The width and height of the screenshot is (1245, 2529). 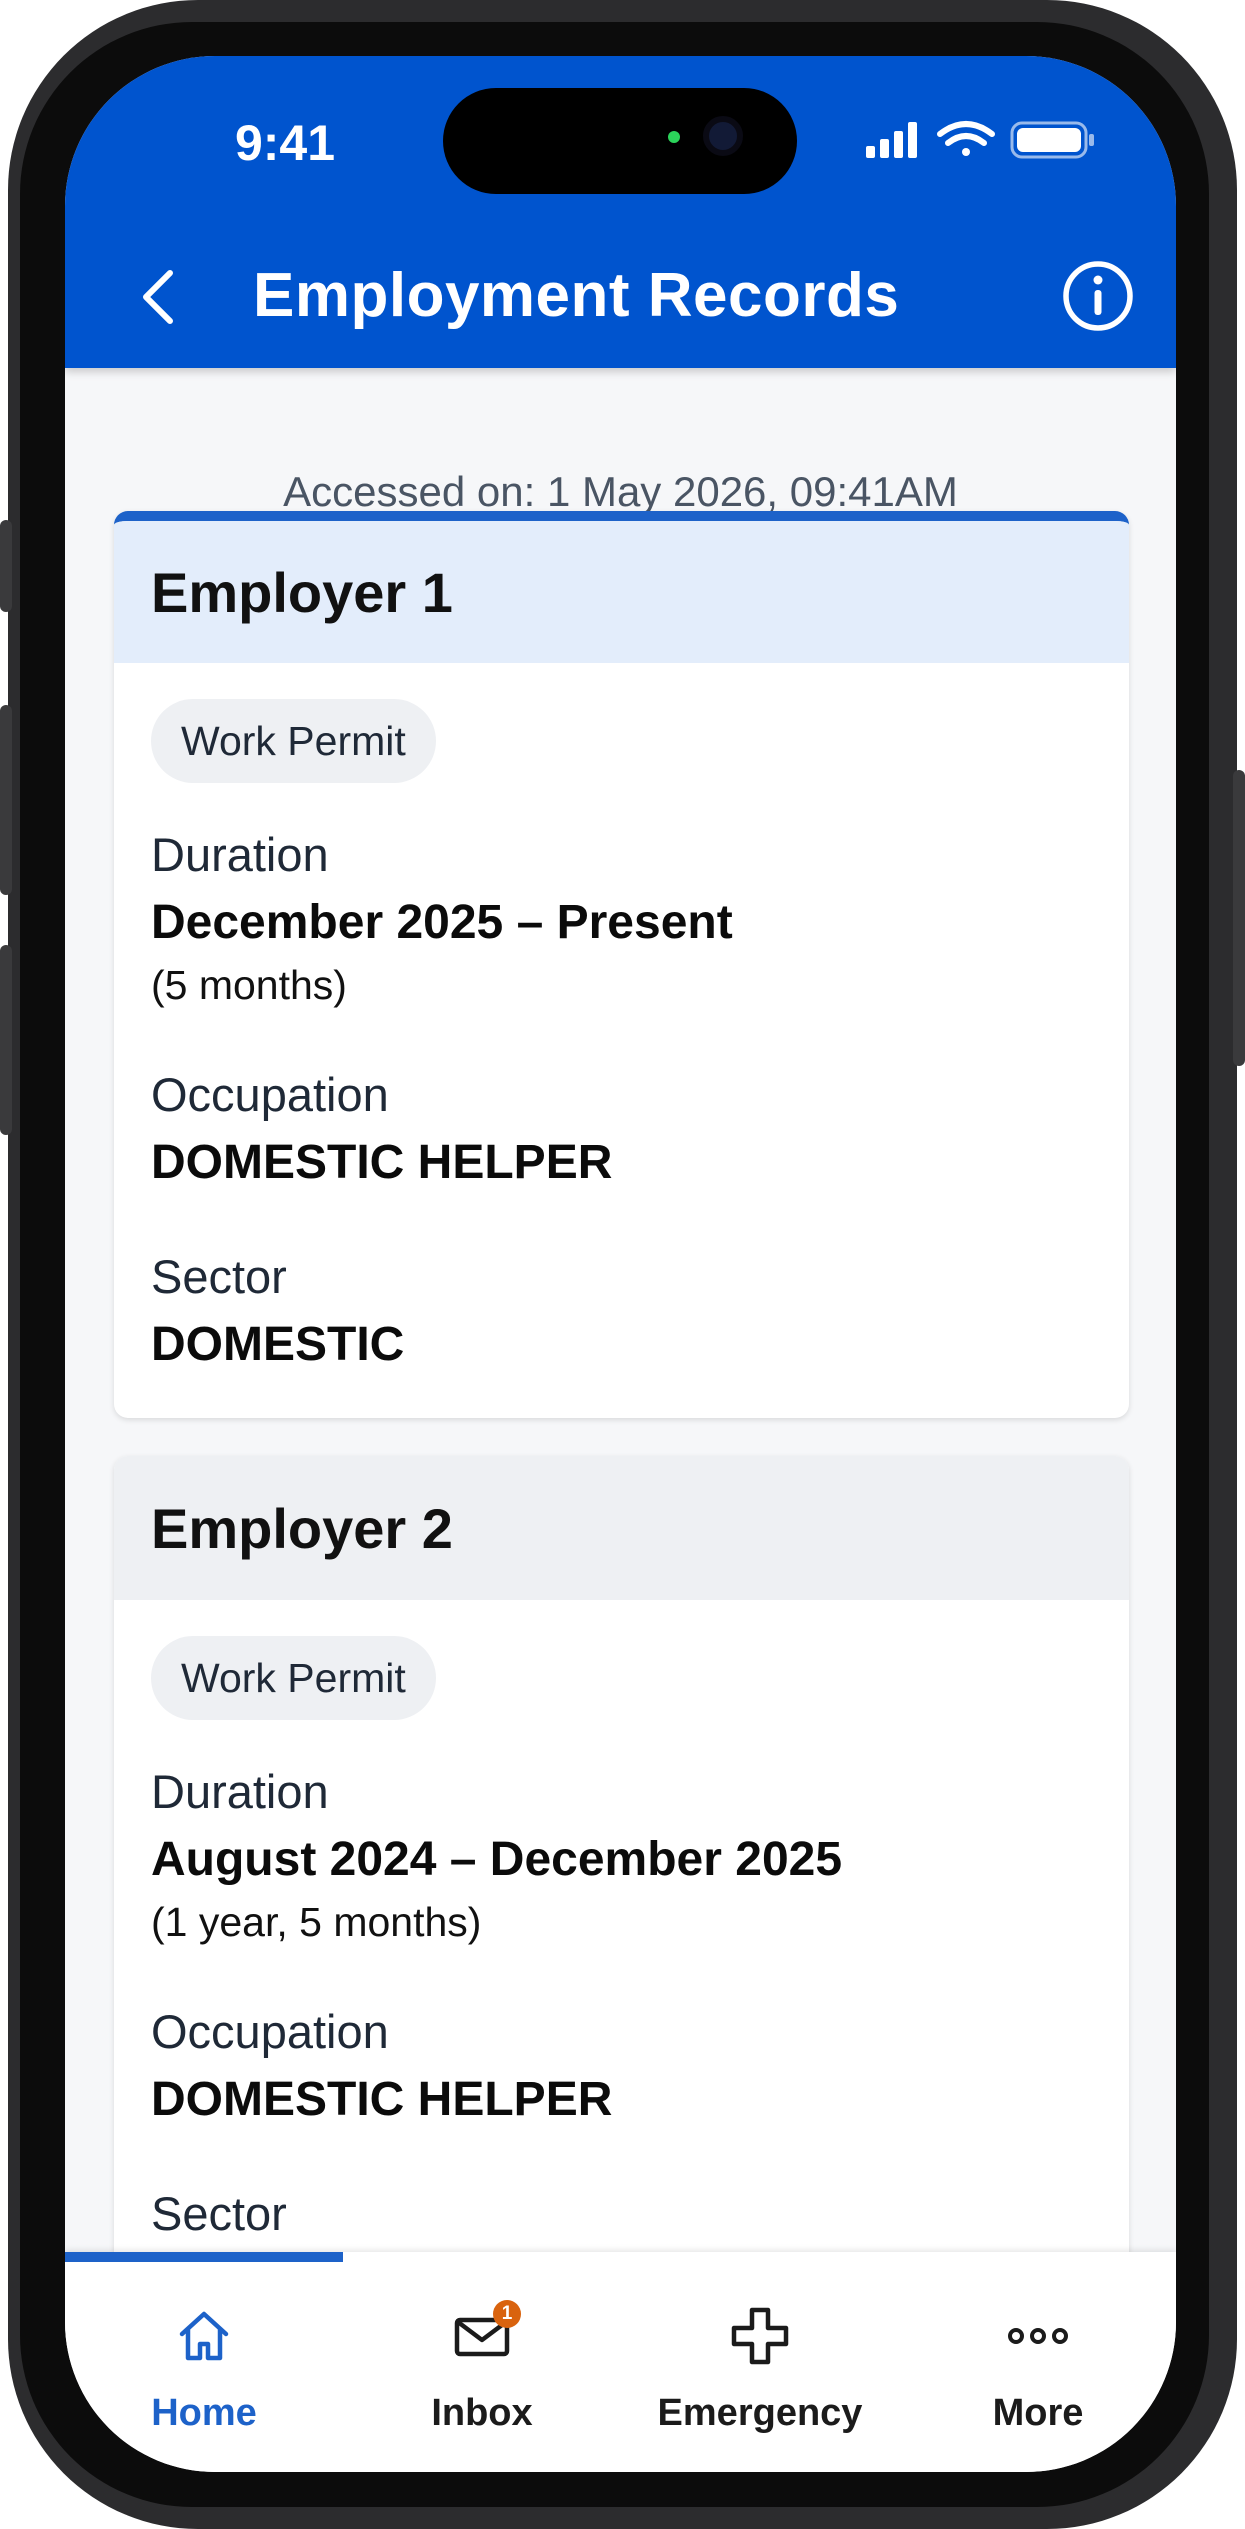 What do you see at coordinates (891, 140) in the screenshot?
I see `cellular-signal-icon` at bounding box center [891, 140].